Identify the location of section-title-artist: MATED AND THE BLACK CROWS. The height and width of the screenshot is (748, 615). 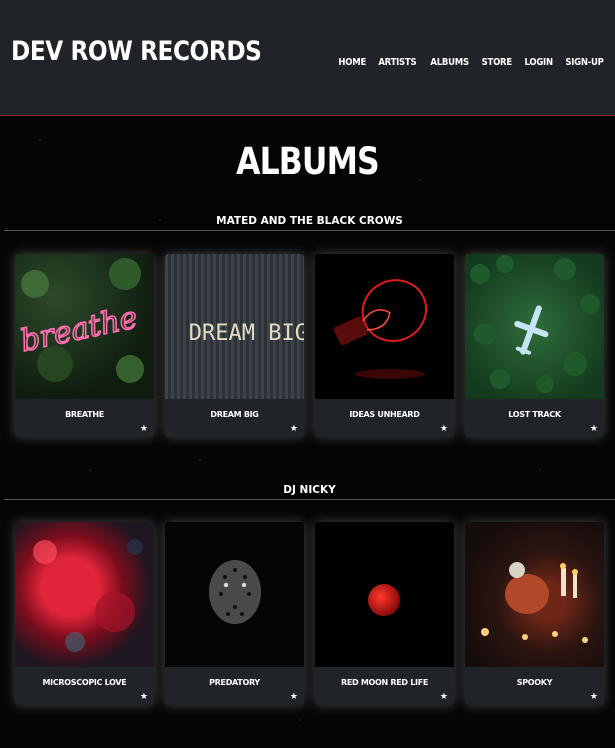
(309, 223).